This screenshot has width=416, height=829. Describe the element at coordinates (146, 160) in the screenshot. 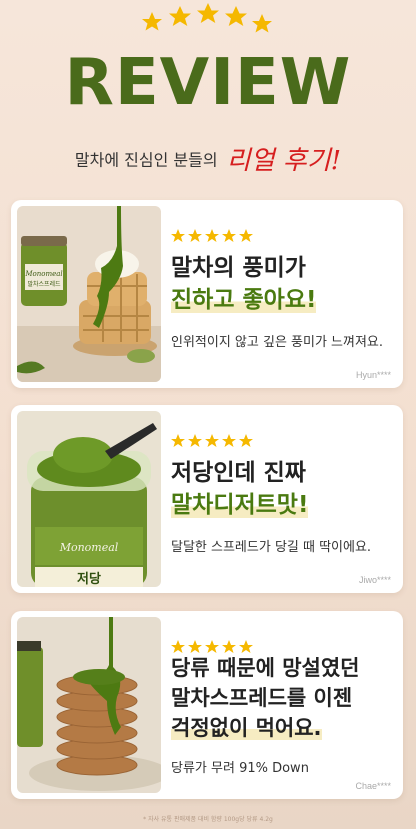

I see `subtitle-text: 말차에 진심인 분들의` at that location.